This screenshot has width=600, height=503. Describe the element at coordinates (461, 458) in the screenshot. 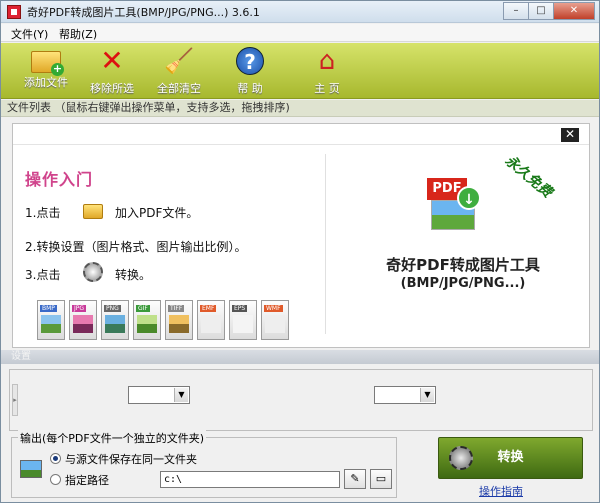

I see `gear-icon` at that location.